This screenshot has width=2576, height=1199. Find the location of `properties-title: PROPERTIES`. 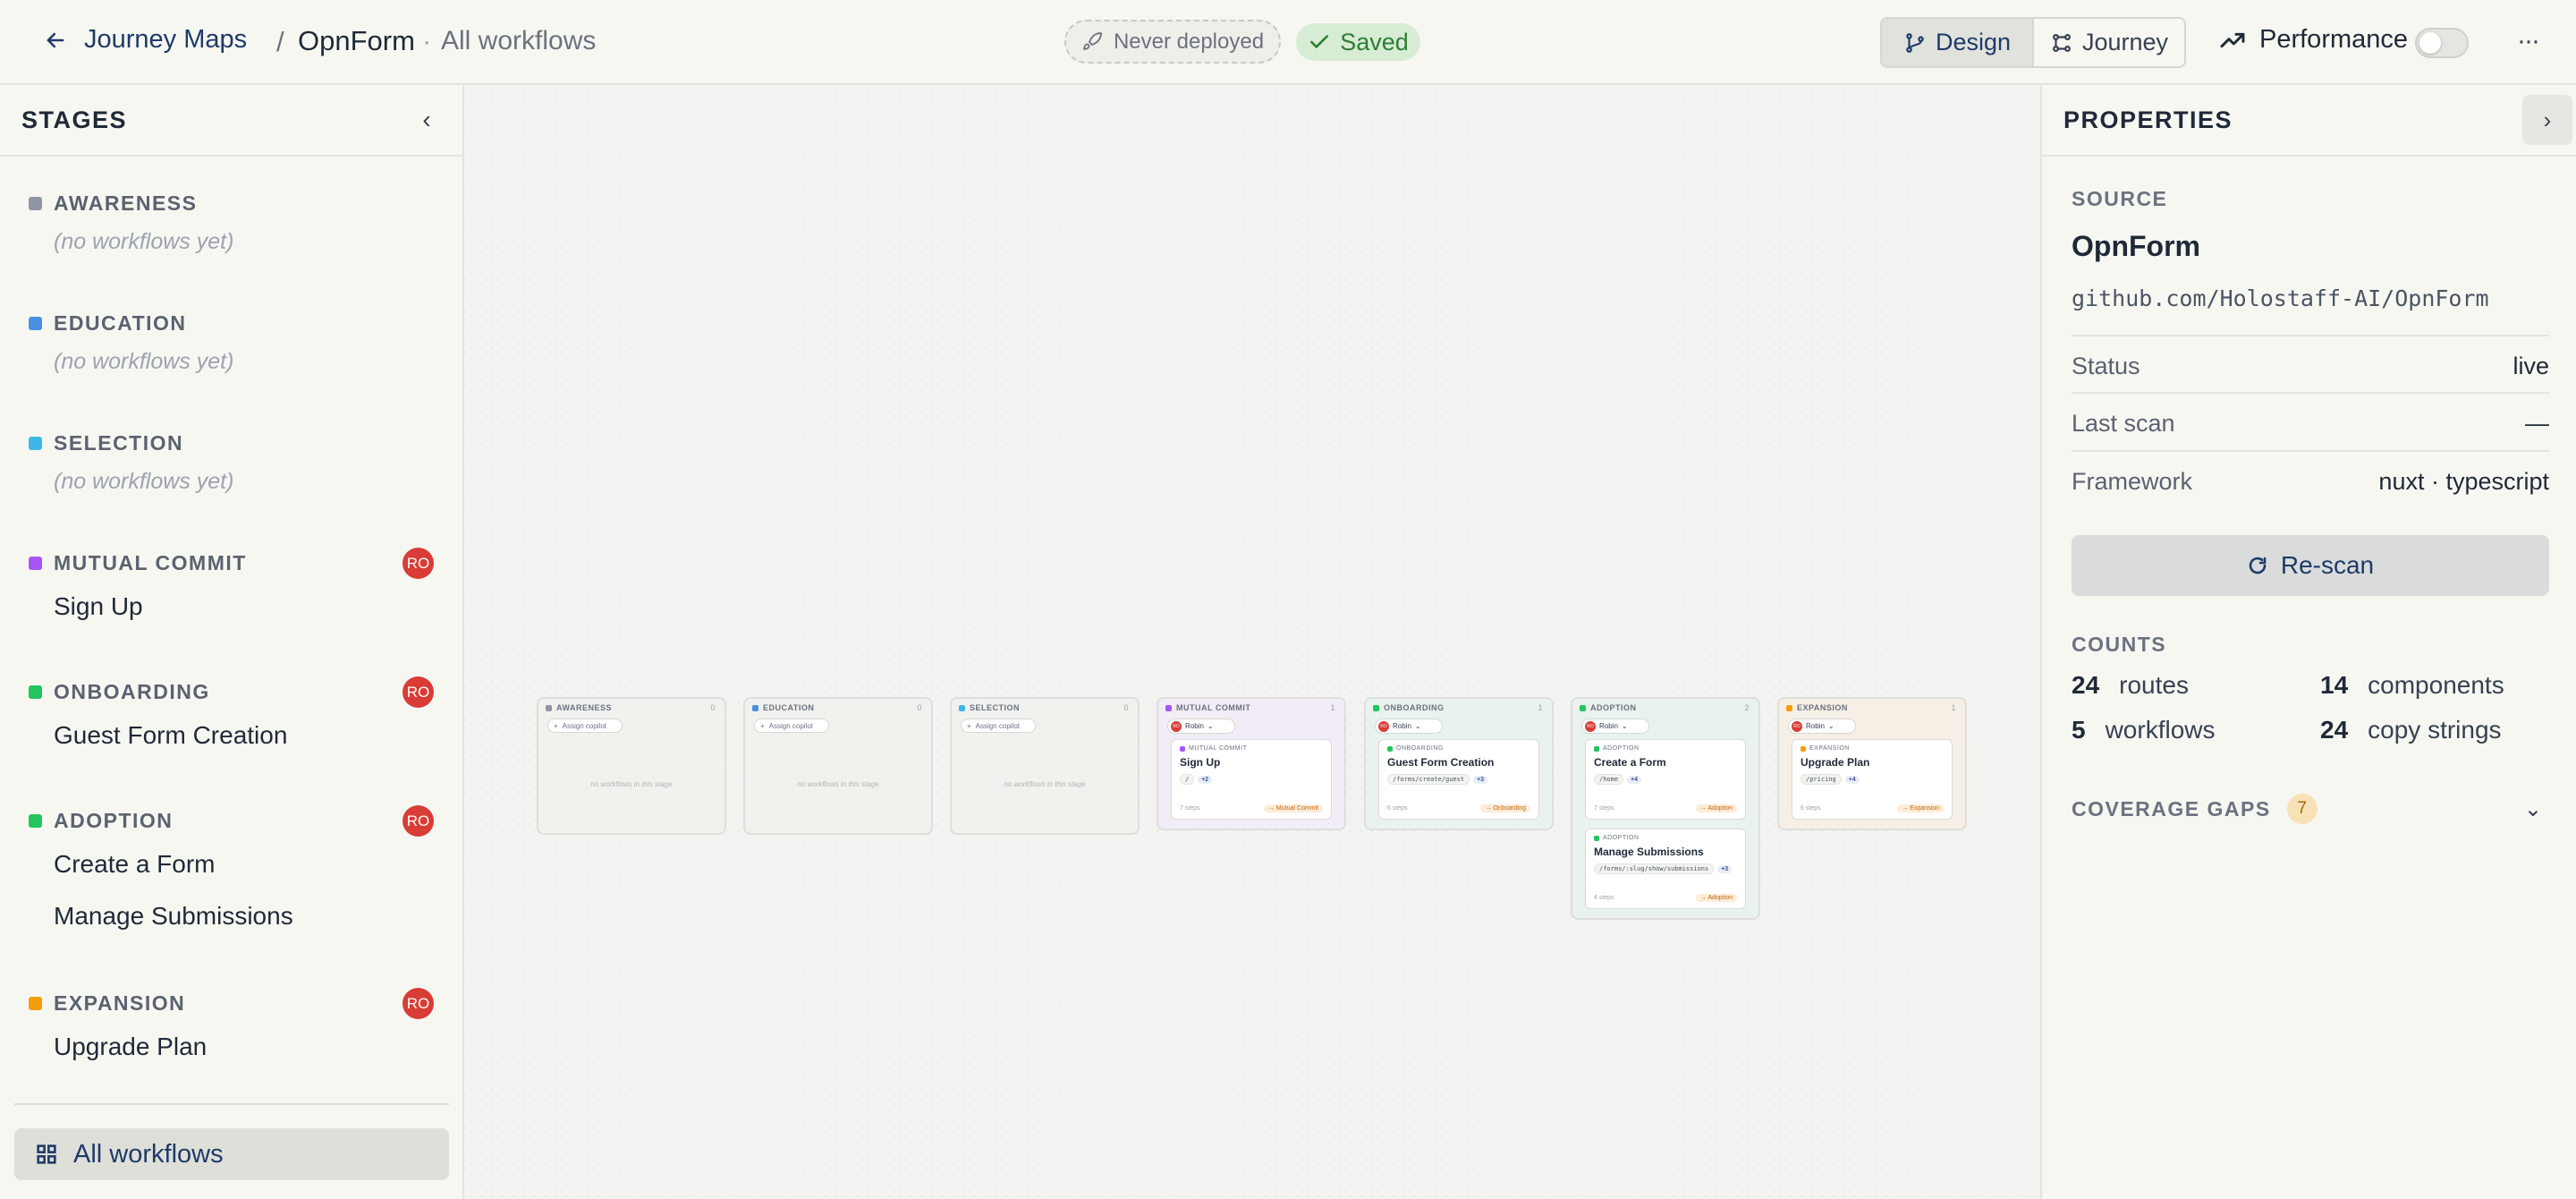

properties-title: PROPERTIES is located at coordinates (2148, 119).